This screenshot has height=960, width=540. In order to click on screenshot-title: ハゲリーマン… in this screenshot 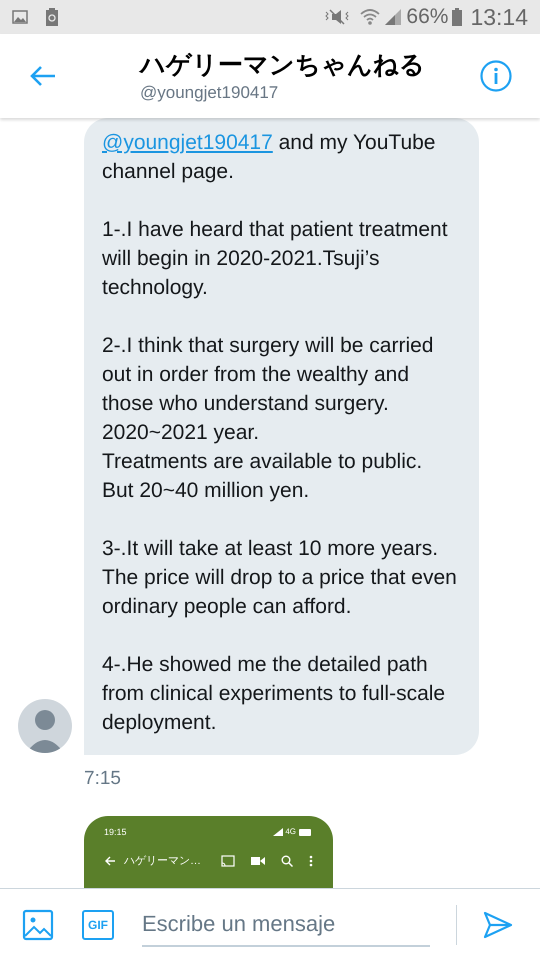, I will do `click(162, 861)`.